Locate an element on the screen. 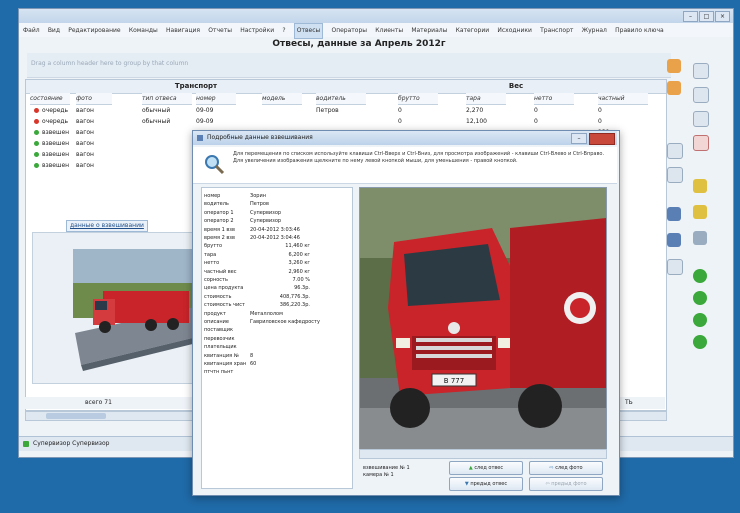 The image size is (740, 513). tab-categories: Категории is located at coordinates (473, 31).